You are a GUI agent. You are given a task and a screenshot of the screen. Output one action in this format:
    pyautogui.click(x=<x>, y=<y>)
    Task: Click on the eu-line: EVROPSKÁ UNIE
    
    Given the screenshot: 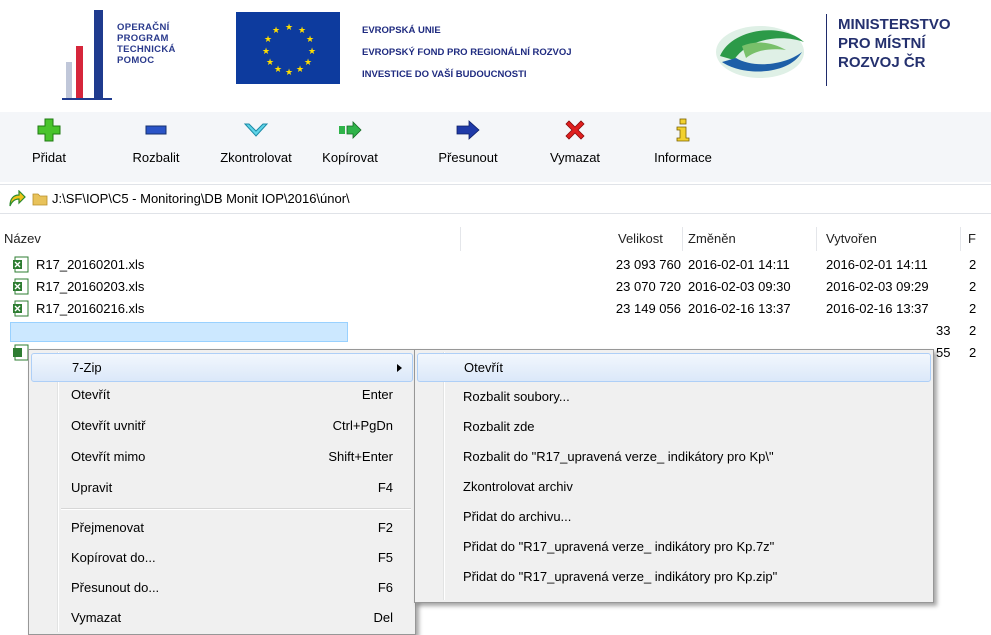 What is the action you would take?
    pyautogui.click(x=401, y=30)
    